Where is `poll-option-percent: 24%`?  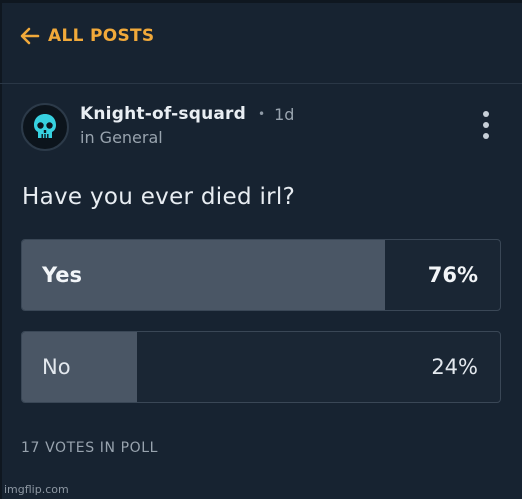
poll-option-percent: 24% is located at coordinates (454, 367).